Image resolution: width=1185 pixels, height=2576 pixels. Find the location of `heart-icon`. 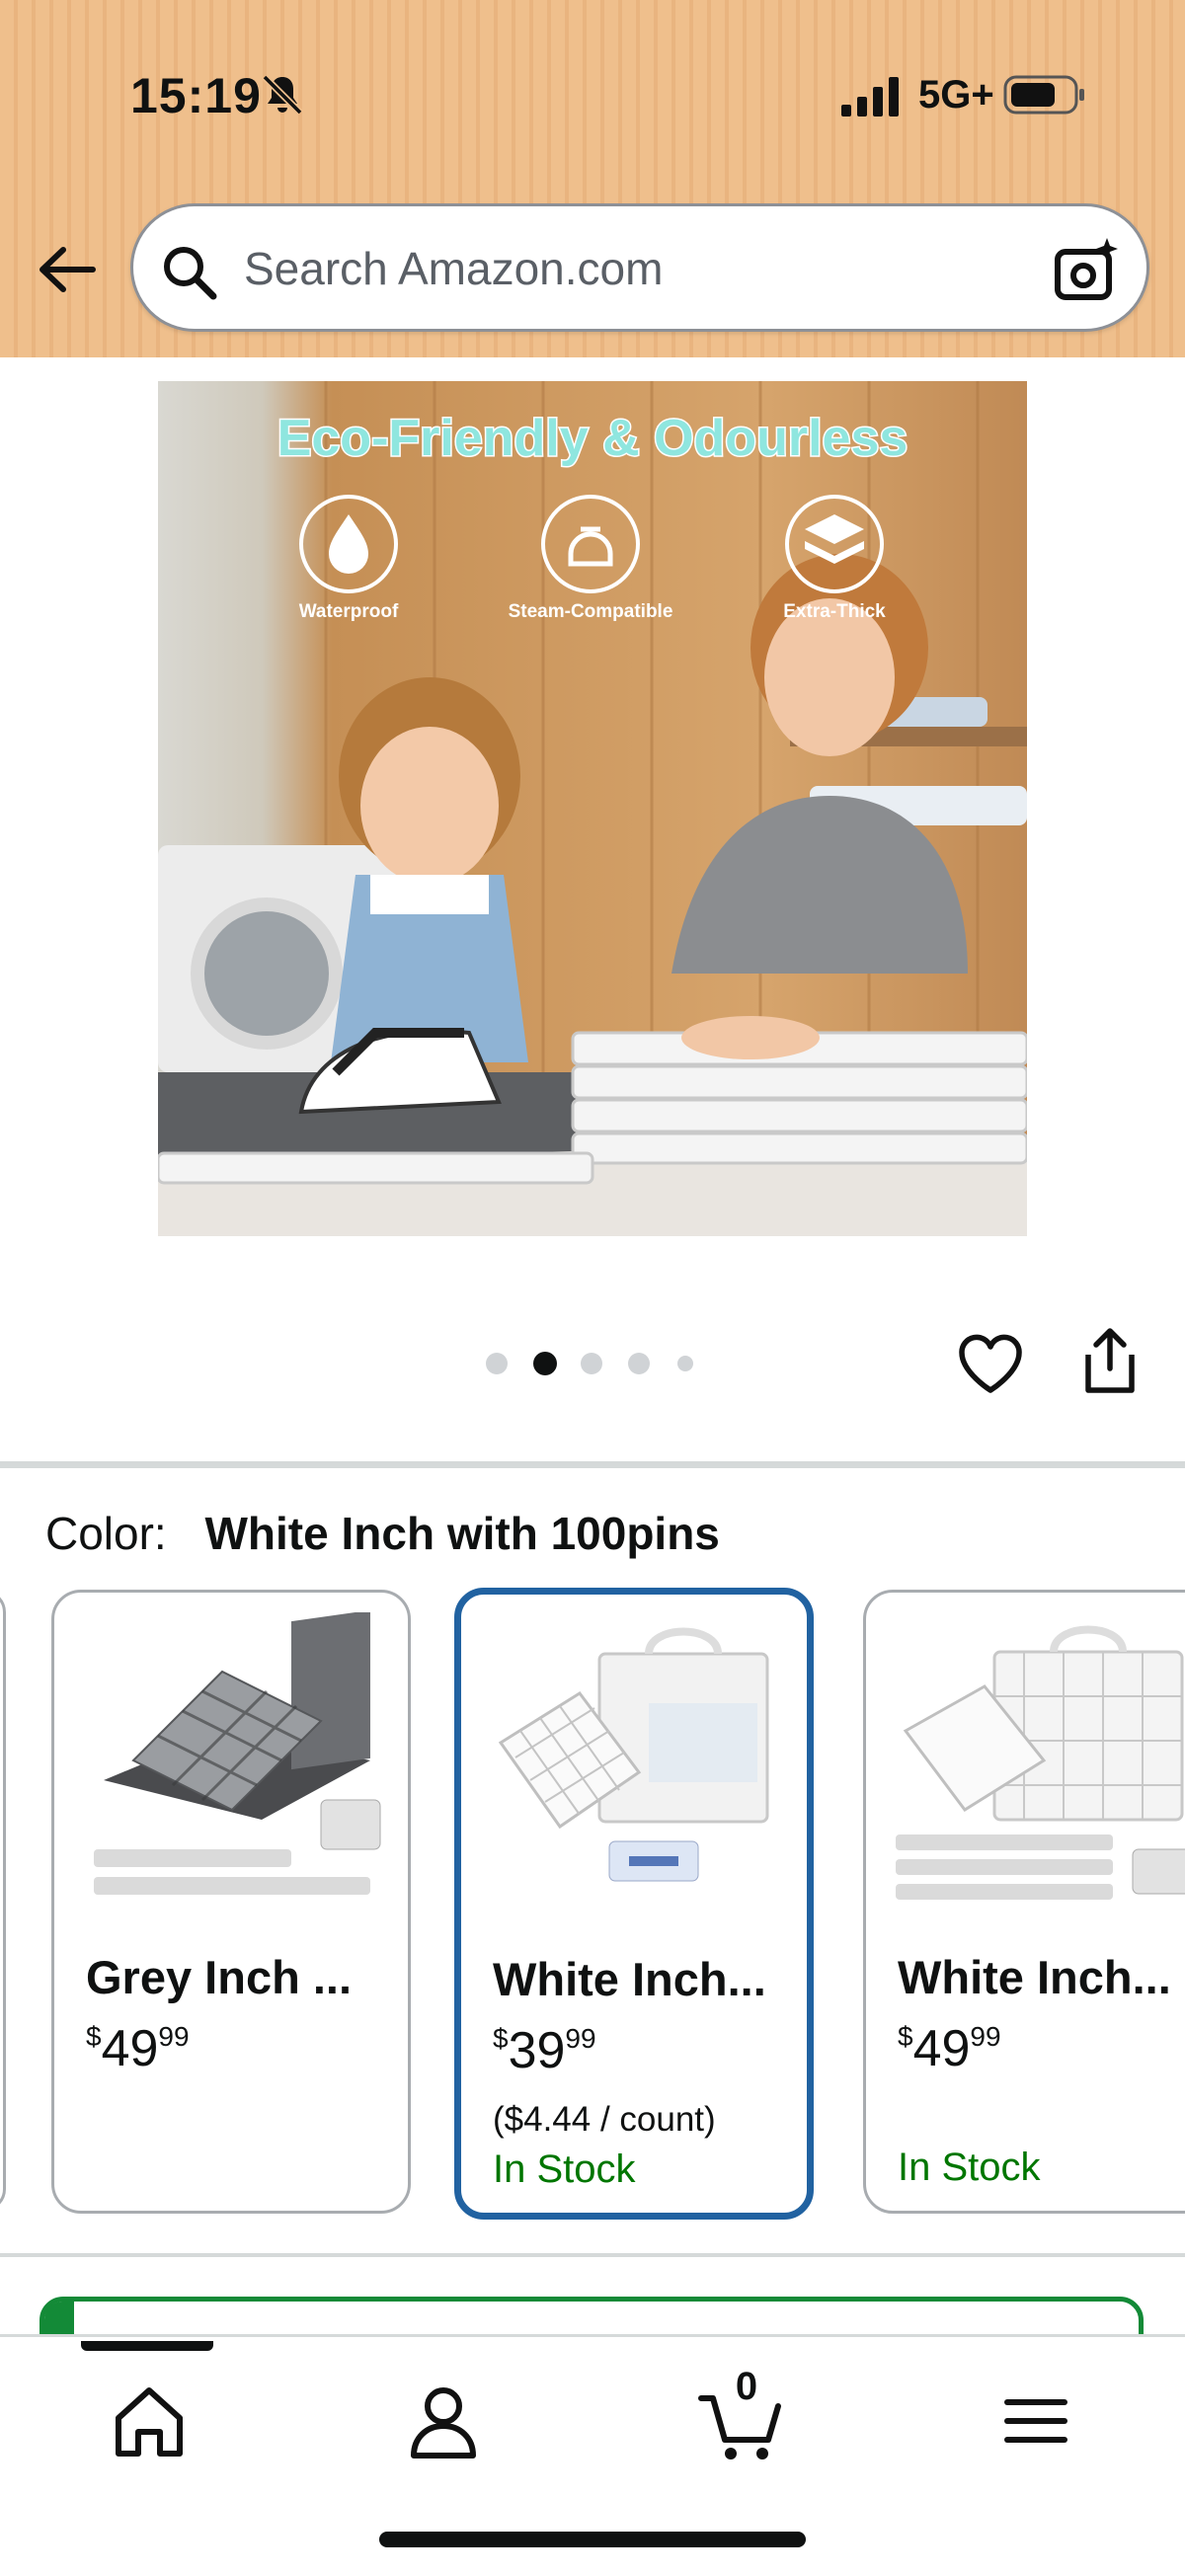

heart-icon is located at coordinates (991, 1363).